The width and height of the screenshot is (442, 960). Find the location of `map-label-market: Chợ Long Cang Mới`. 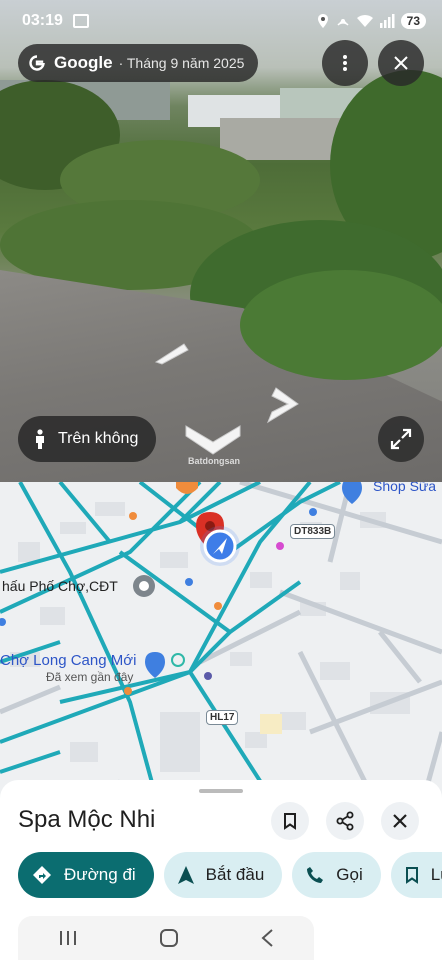

map-label-market: Chợ Long Cang Mới is located at coordinates (68, 660).